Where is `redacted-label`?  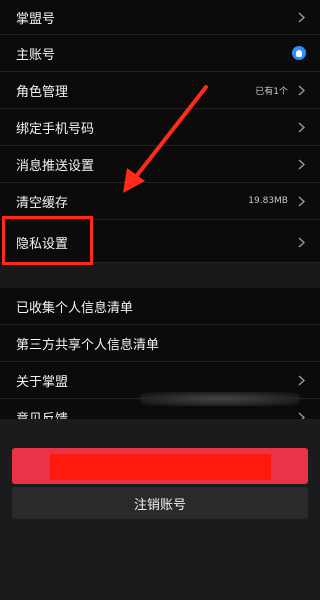
redacted-label is located at coordinates (160, 467).